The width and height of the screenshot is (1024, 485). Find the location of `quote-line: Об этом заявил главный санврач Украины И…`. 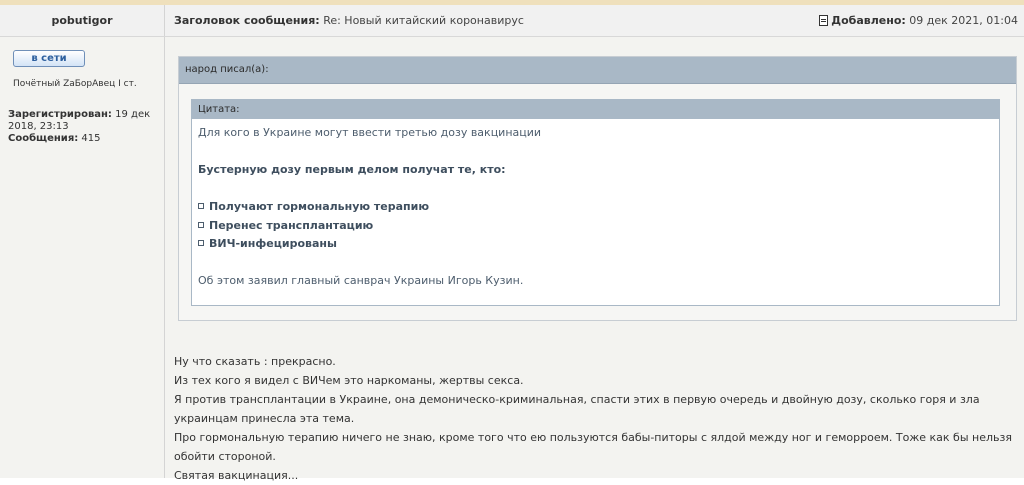

quote-line: Об этом заявил главный санврач Украины И… is located at coordinates (361, 280).